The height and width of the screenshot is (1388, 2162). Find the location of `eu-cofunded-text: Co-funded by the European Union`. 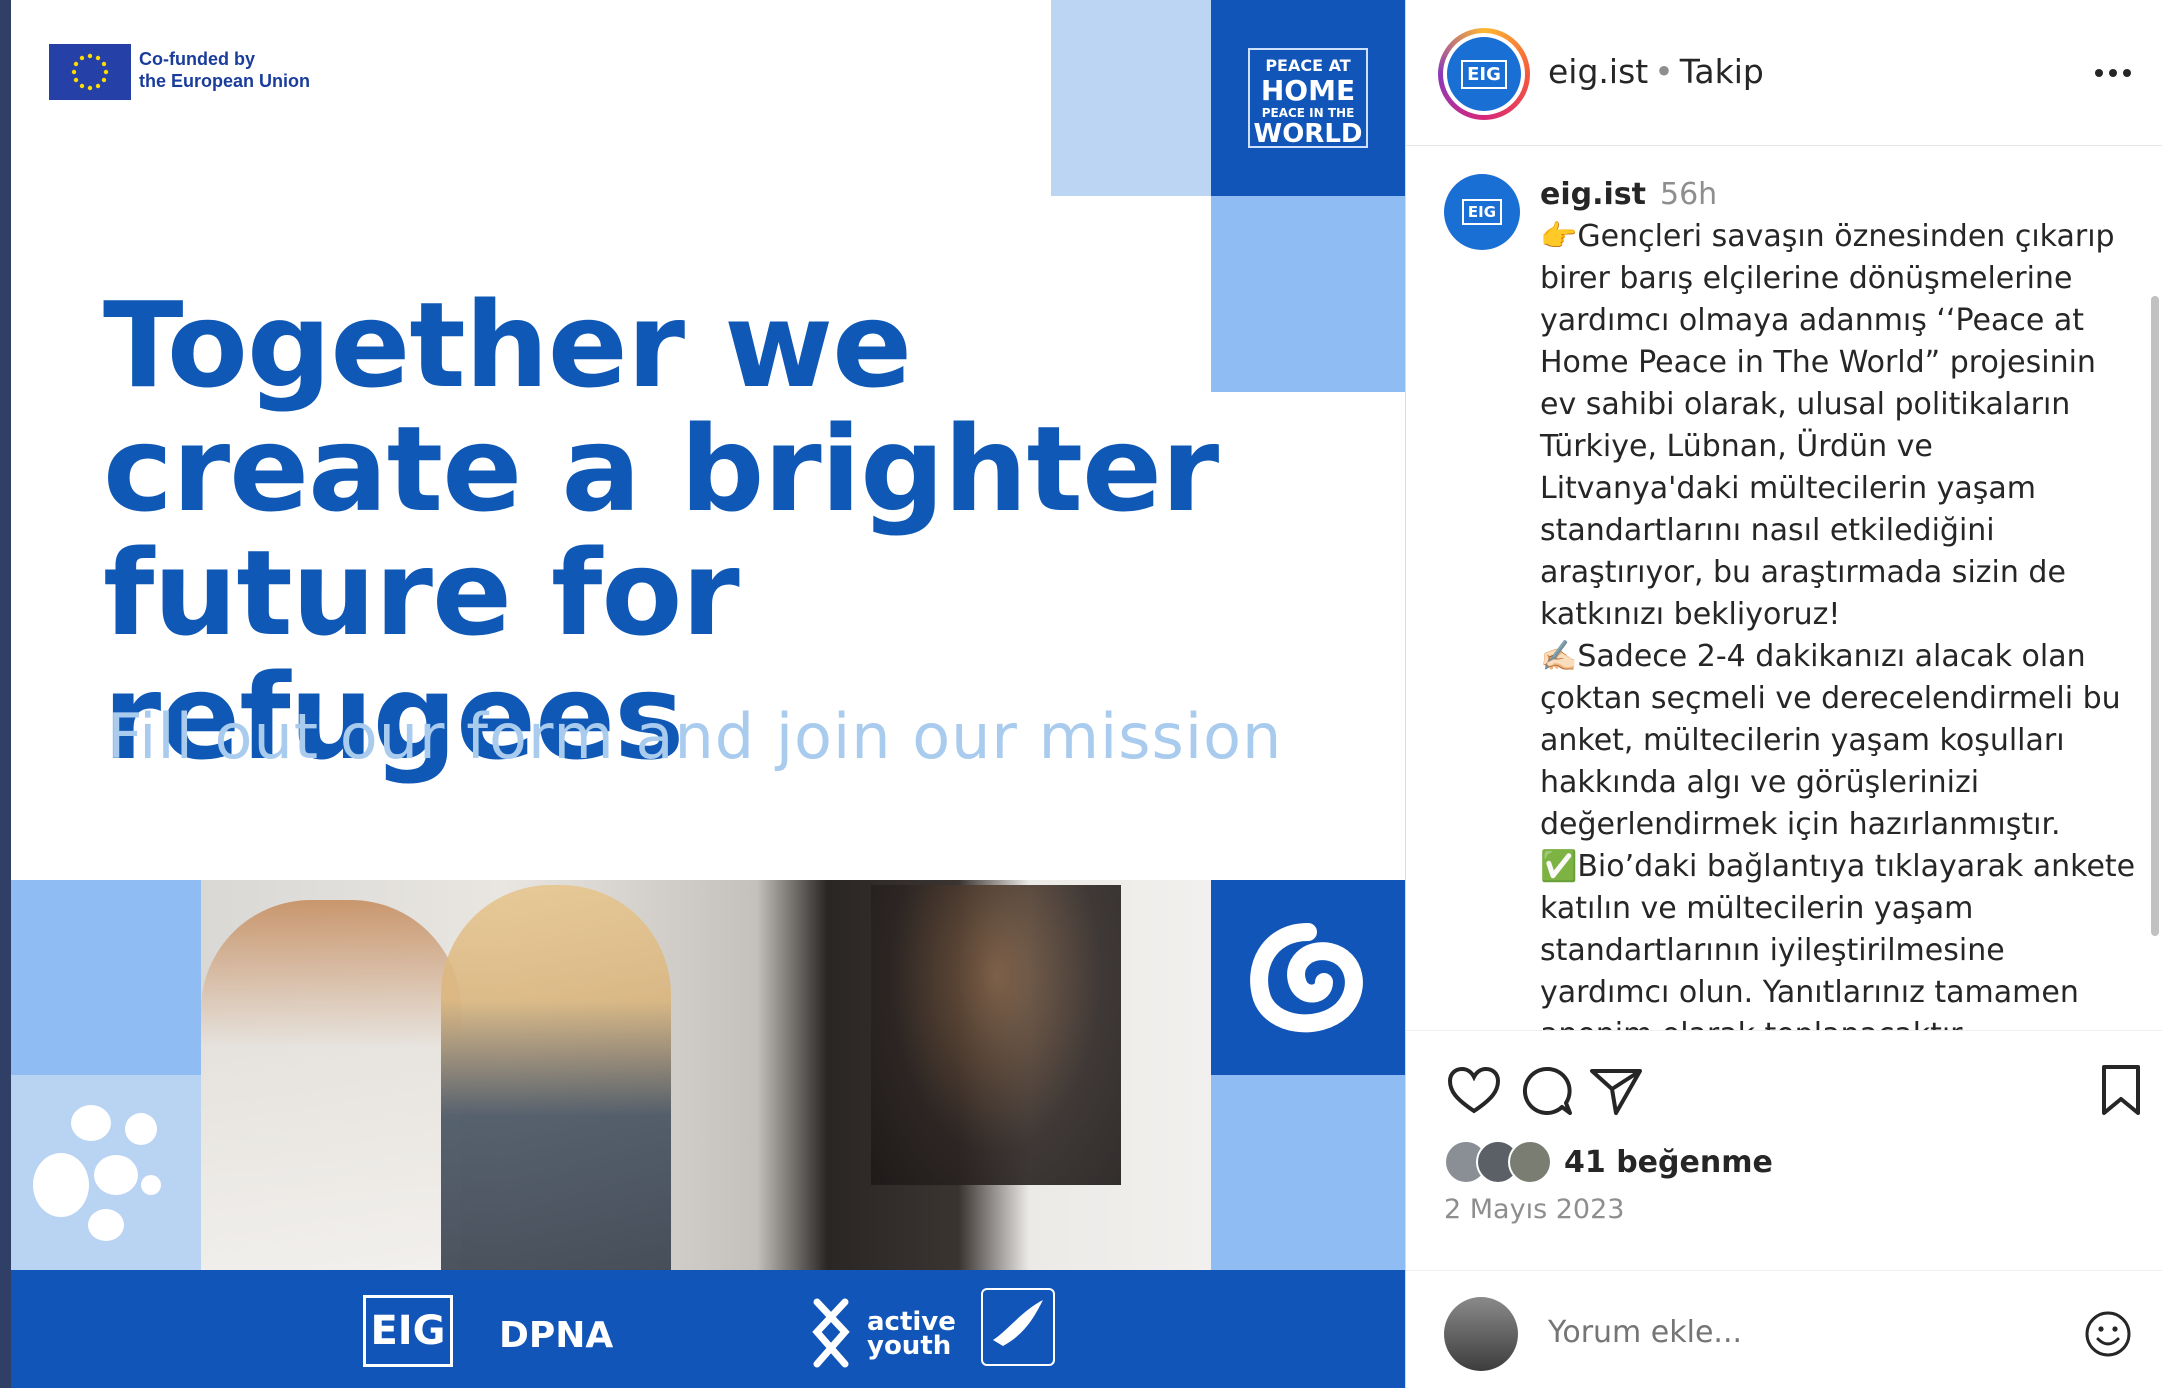

eu-cofunded-text: Co-funded by the European Union is located at coordinates (224, 70).